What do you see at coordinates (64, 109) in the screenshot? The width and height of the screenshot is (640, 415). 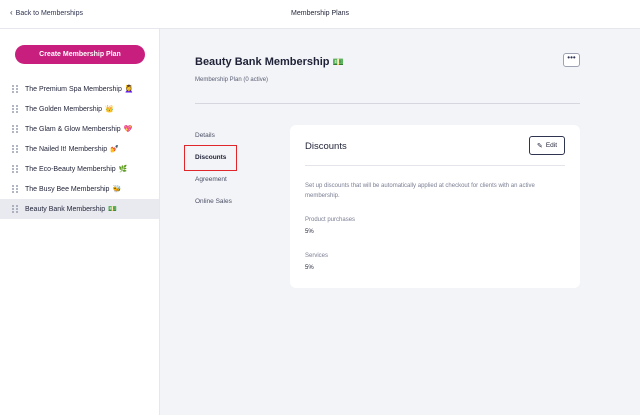 I see `plan-item-label: The Golden Membership` at bounding box center [64, 109].